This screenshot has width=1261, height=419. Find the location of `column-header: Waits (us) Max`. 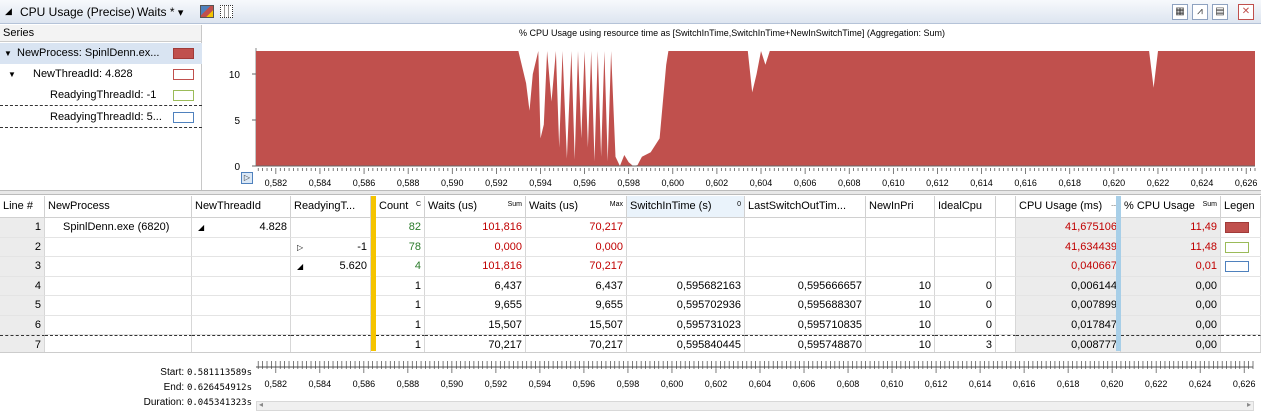

column-header: Waits (us) Max is located at coordinates (576, 207).